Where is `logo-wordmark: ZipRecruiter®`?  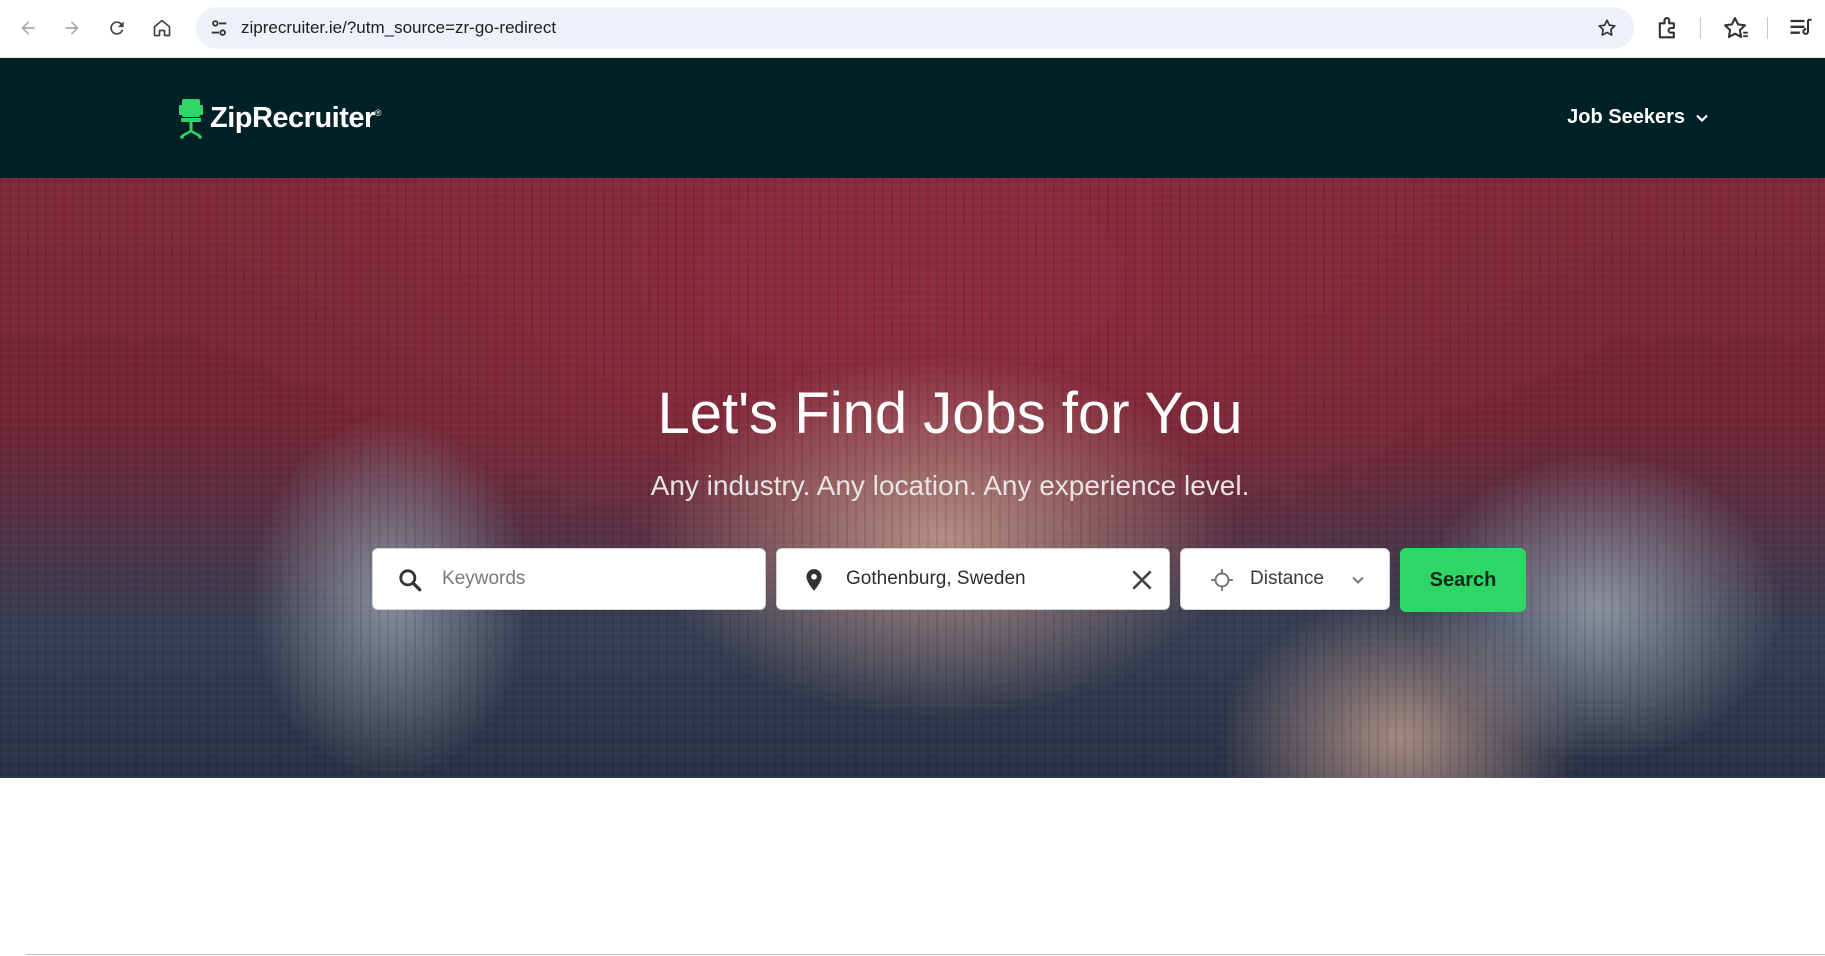 logo-wordmark: ZipRecruiter® is located at coordinates (295, 118).